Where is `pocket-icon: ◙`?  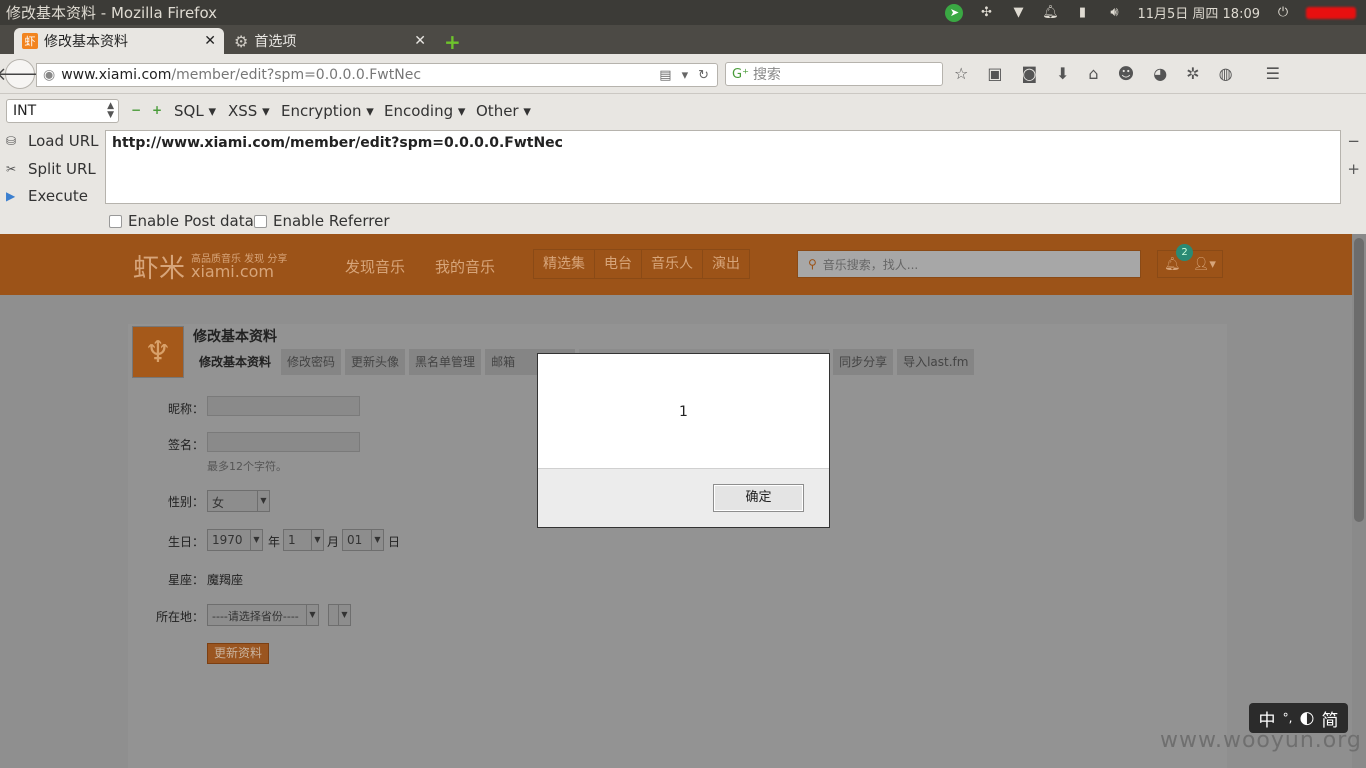 pocket-icon: ◙ is located at coordinates (1029, 73).